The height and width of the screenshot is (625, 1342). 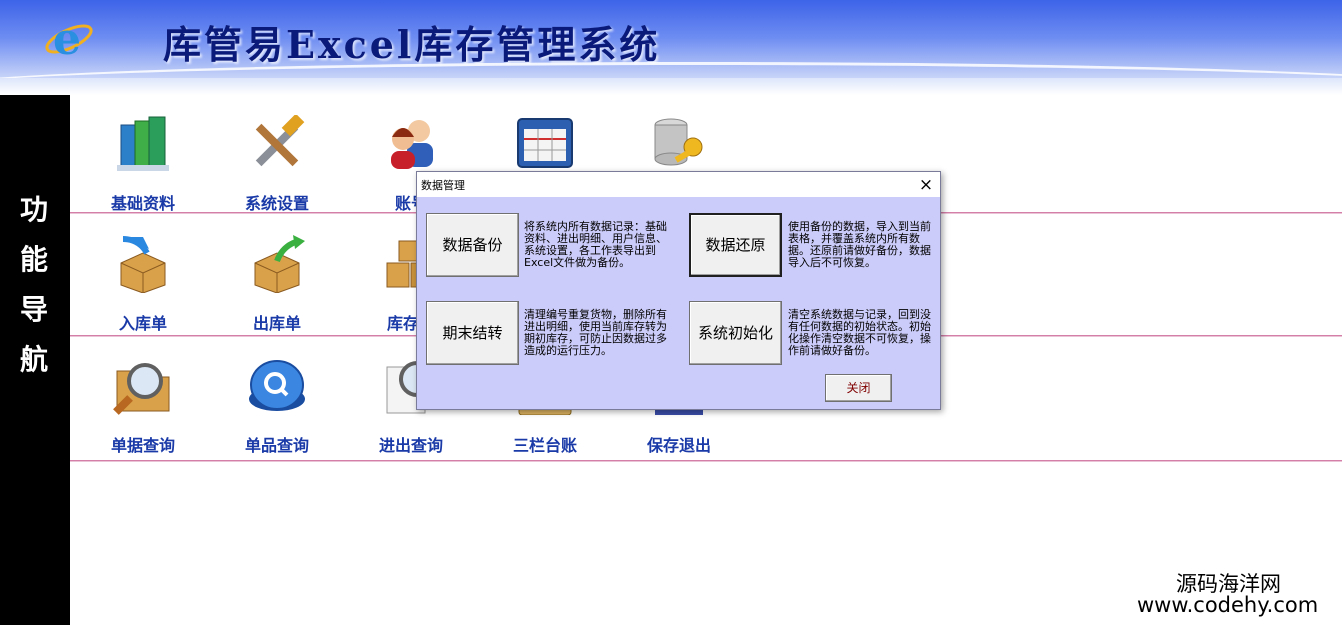 I want to click on tile-label: 出库单, so click(x=276, y=323).